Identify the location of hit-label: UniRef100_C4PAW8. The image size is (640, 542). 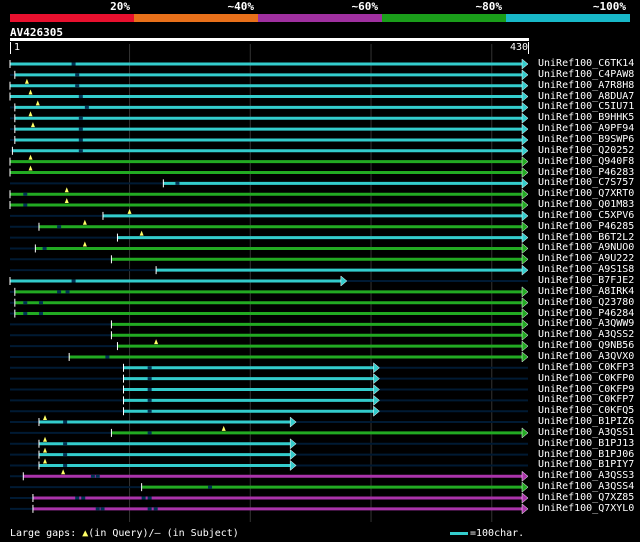
(586, 74).